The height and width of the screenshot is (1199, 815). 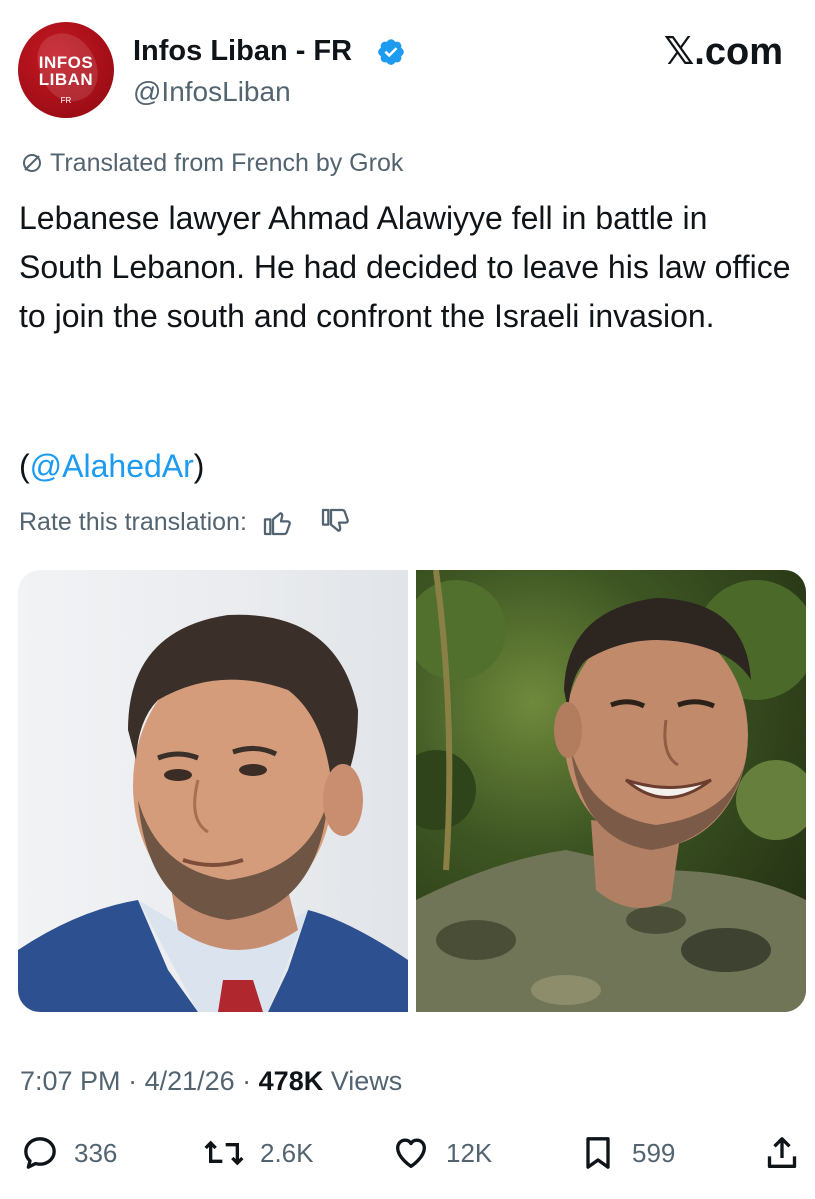 What do you see at coordinates (287, 1152) in the screenshot?
I see `repost-count: 2.6K` at bounding box center [287, 1152].